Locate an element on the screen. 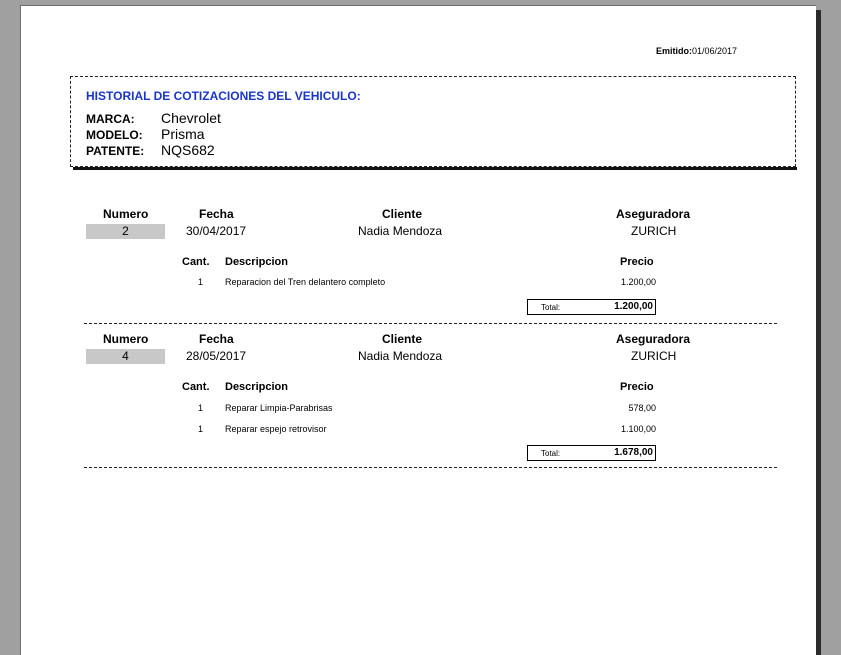  quote-number: 4 is located at coordinates (125, 356).